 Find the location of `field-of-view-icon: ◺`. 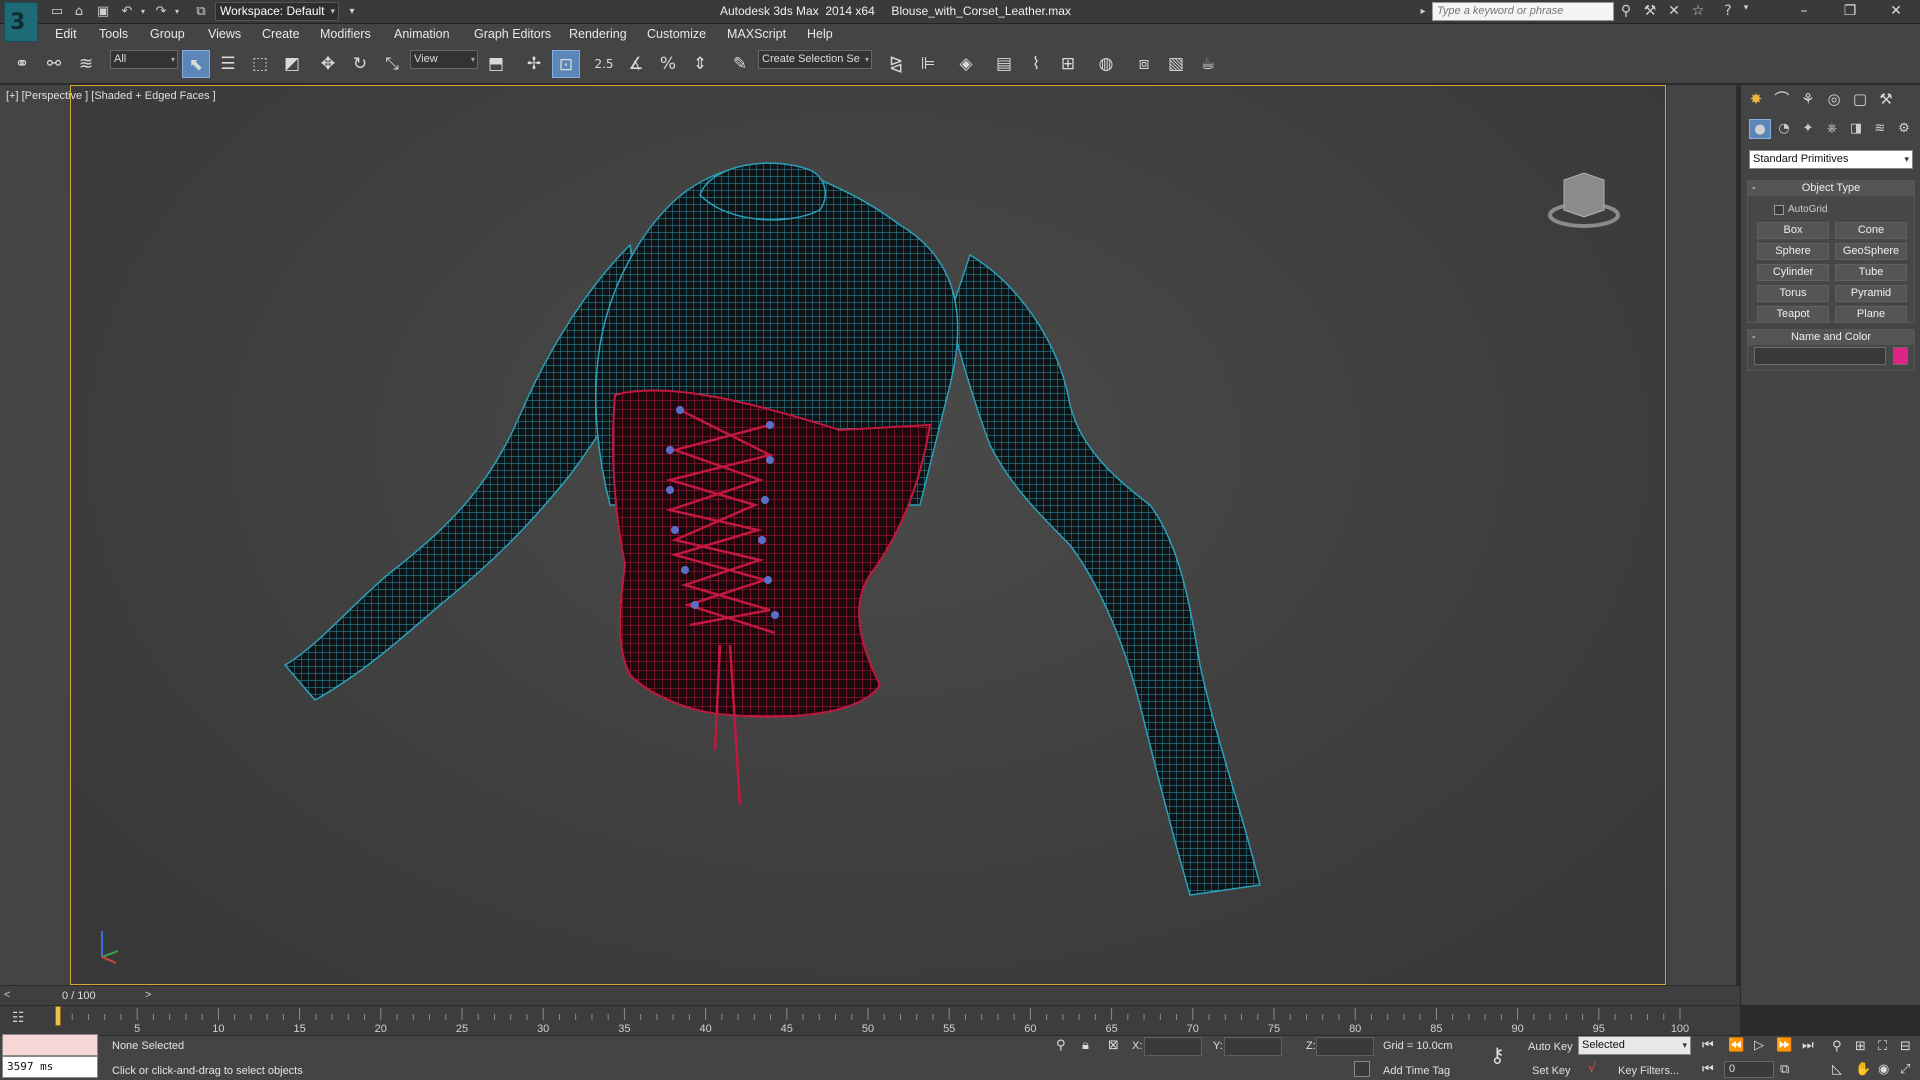

field-of-view-icon: ◺ is located at coordinates (1837, 1069).